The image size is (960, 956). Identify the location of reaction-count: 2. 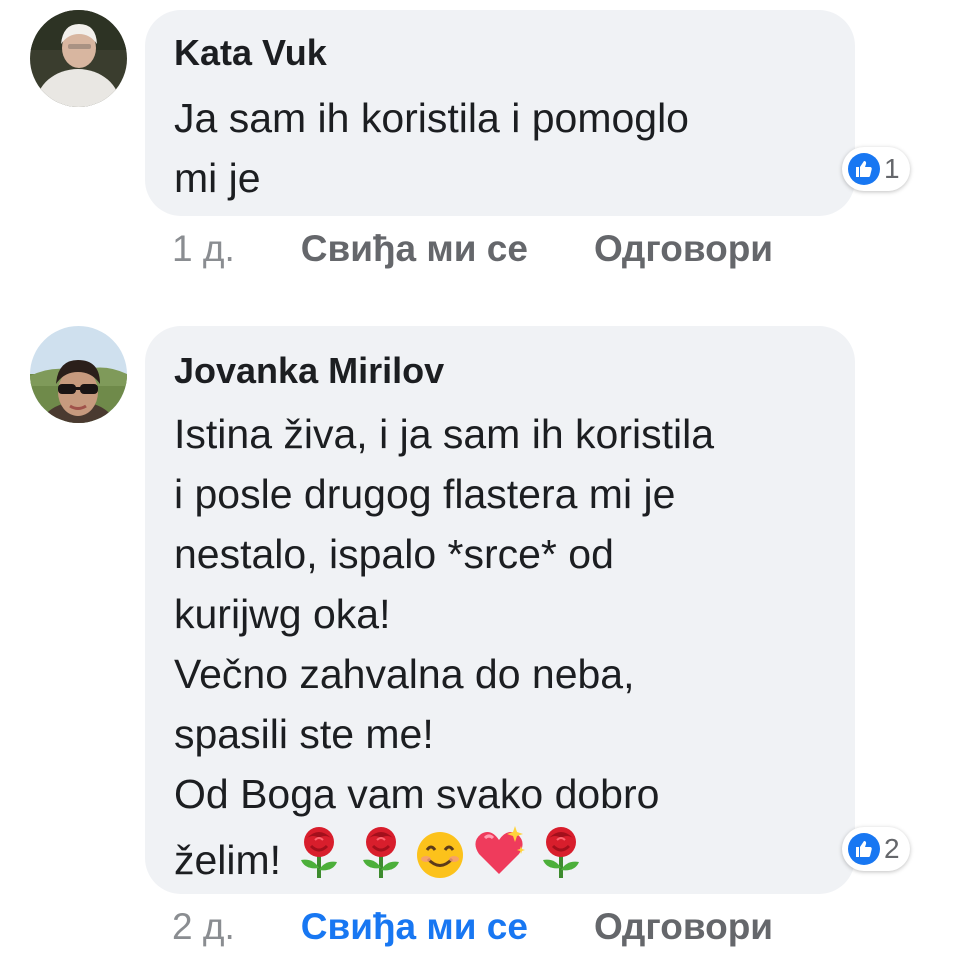
(892, 848).